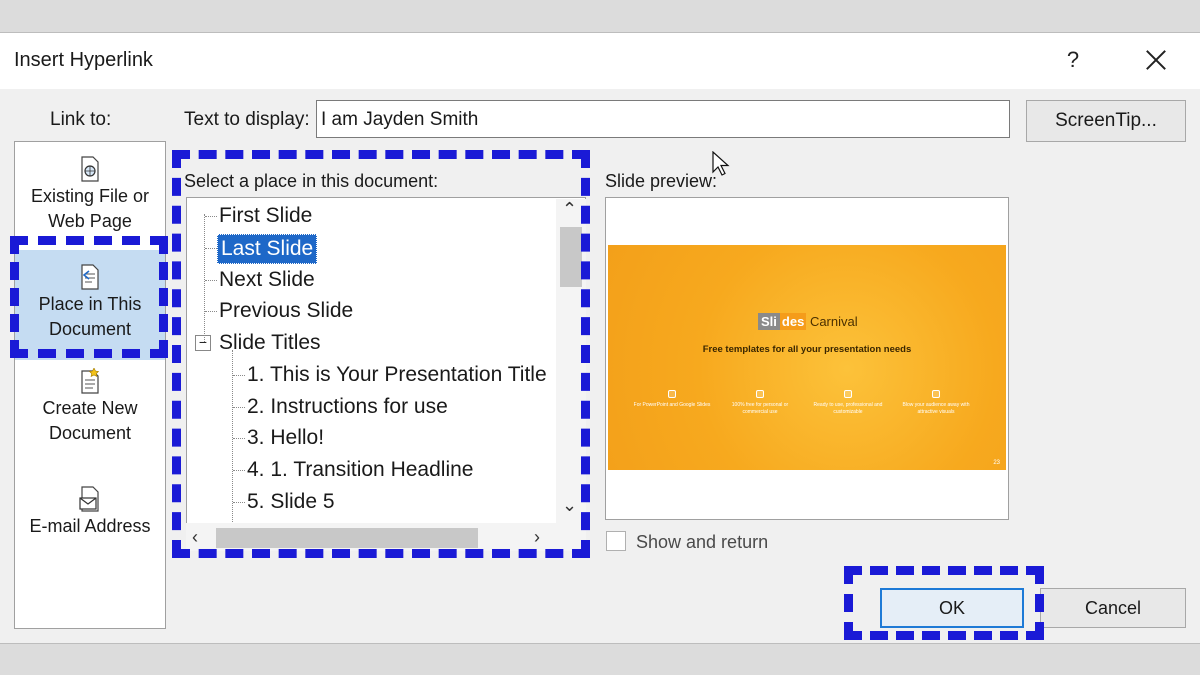 This screenshot has width=1200, height=675. What do you see at coordinates (1073, 60) in the screenshot?
I see `help-button: ?` at bounding box center [1073, 60].